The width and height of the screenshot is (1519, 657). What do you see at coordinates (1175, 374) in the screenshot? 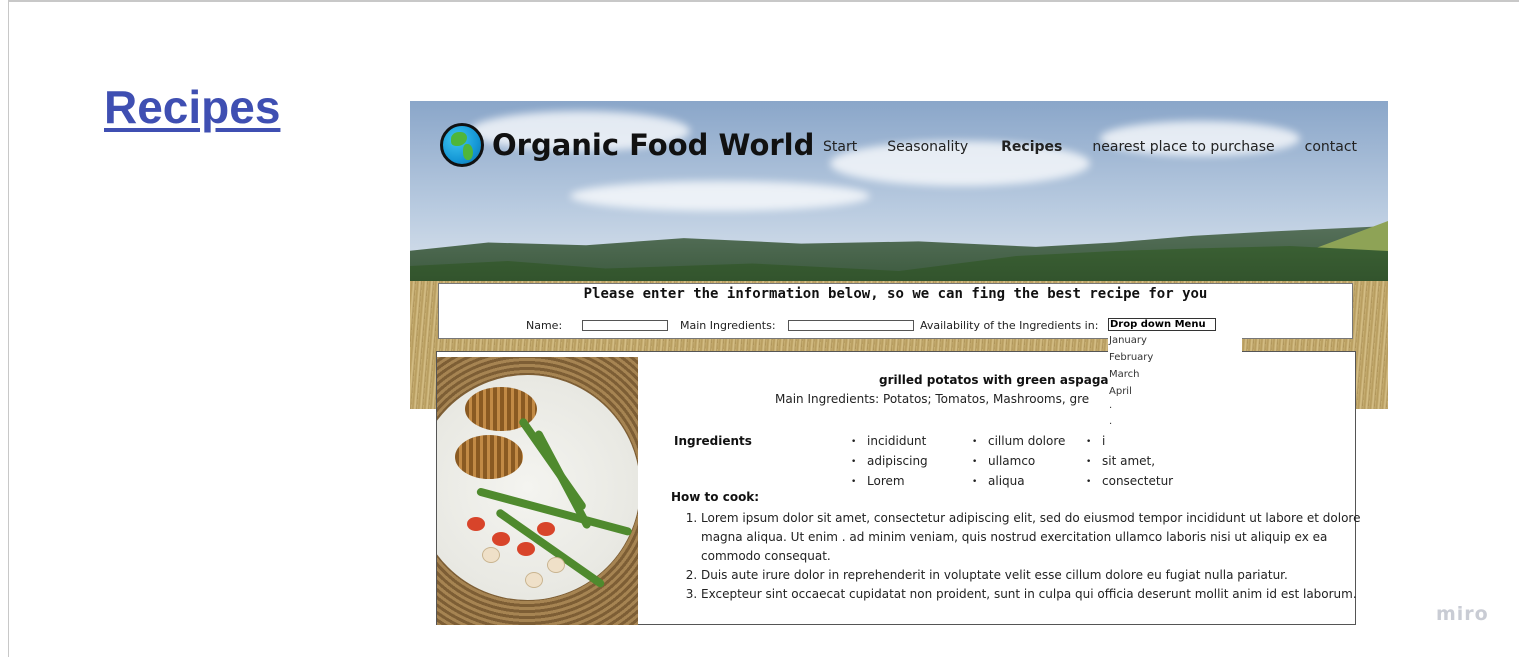
I see `dropdown-option-march: March` at bounding box center [1175, 374].